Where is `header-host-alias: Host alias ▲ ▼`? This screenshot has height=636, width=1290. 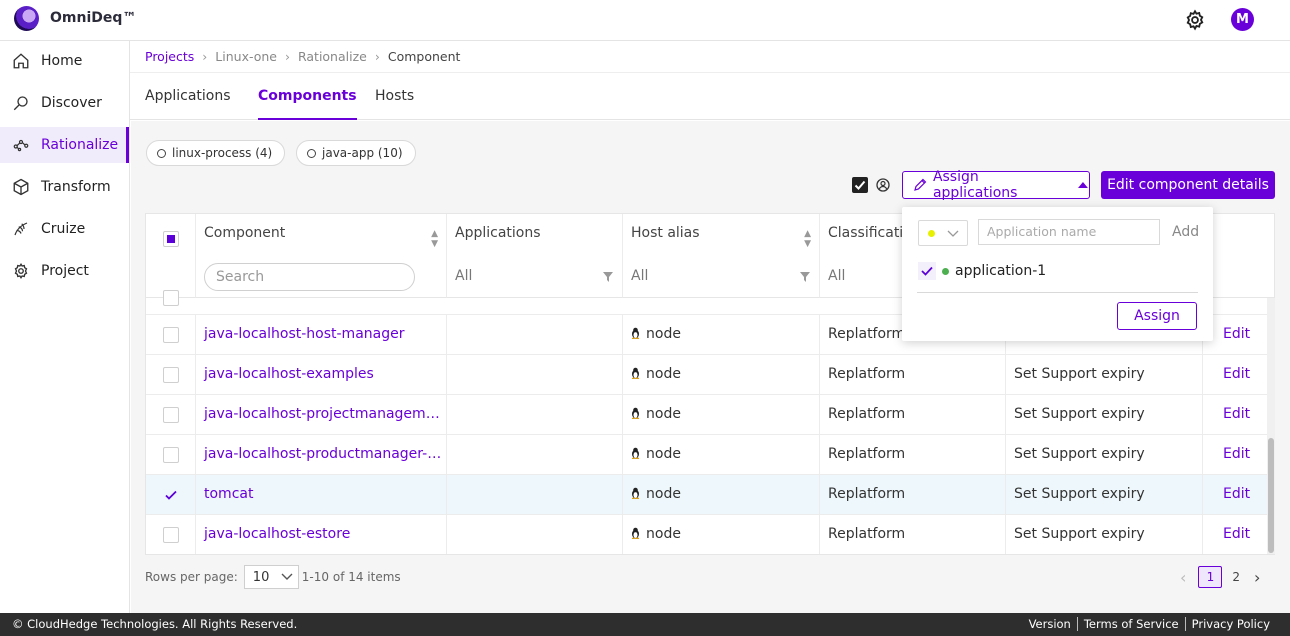 header-host-alias: Host alias ▲ ▼ is located at coordinates (721, 235).